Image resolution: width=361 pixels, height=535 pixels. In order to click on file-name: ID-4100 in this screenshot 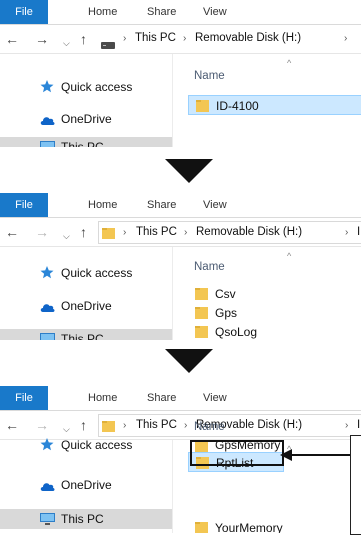, I will do `click(237, 106)`.